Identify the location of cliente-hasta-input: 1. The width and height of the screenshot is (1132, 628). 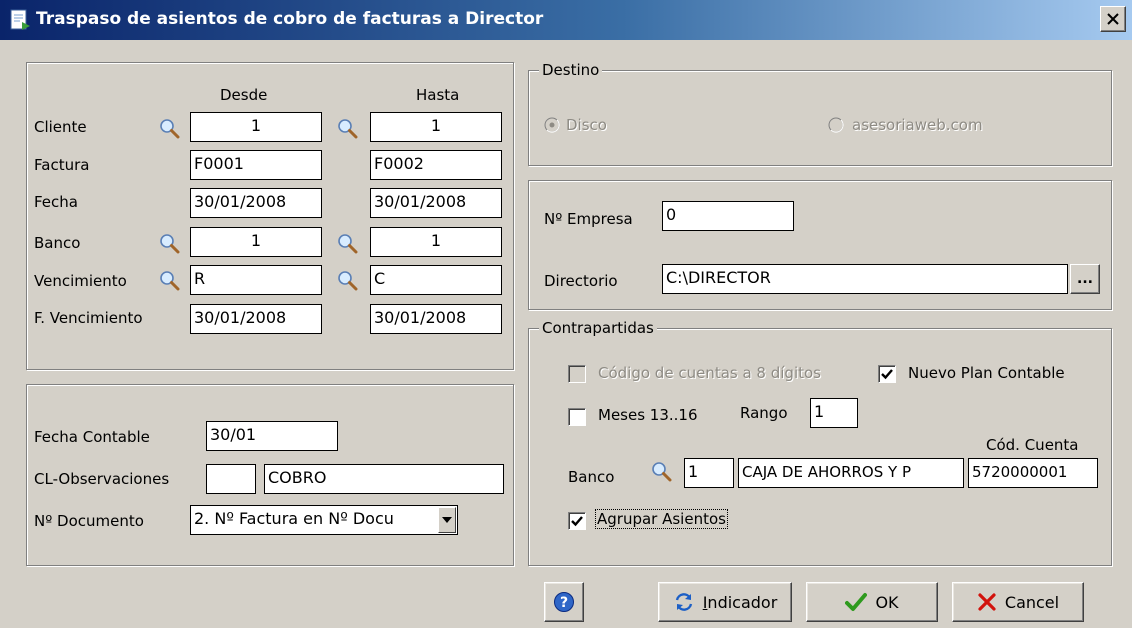
(436, 127).